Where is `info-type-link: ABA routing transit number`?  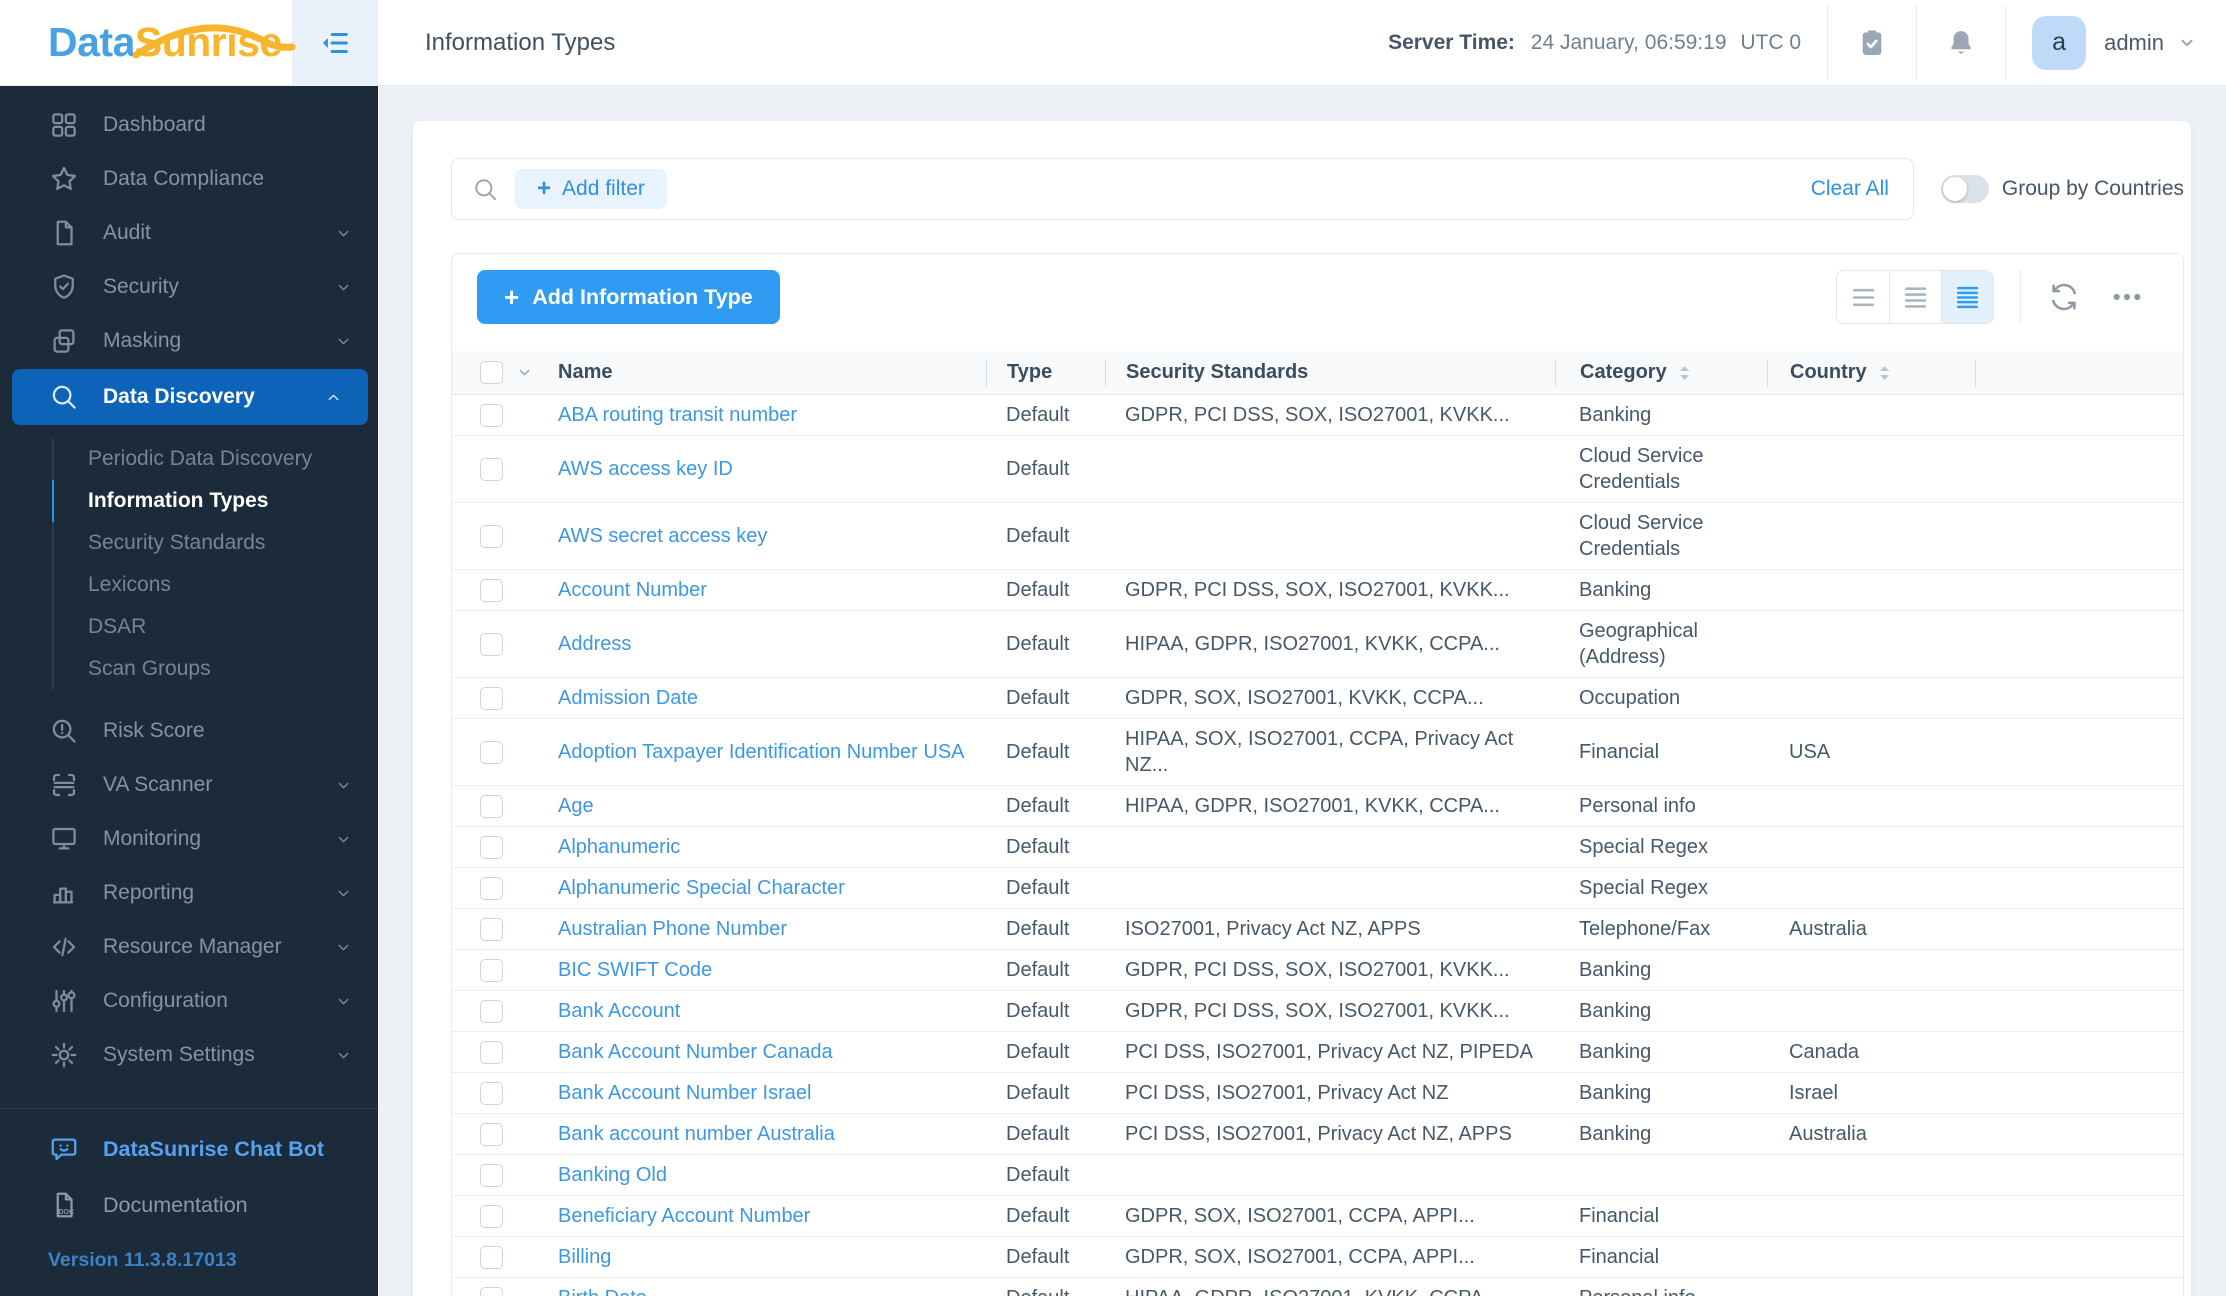
info-type-link: ABA routing transit number is located at coordinates (677, 415).